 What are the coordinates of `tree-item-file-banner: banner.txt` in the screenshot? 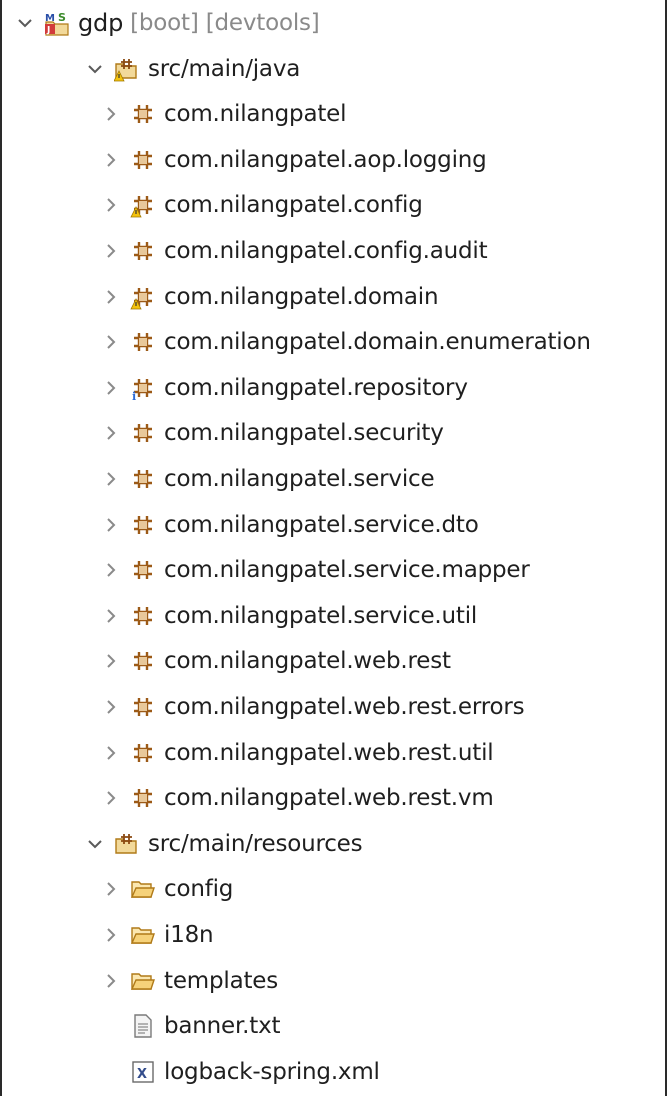 It's located at (333, 1026).